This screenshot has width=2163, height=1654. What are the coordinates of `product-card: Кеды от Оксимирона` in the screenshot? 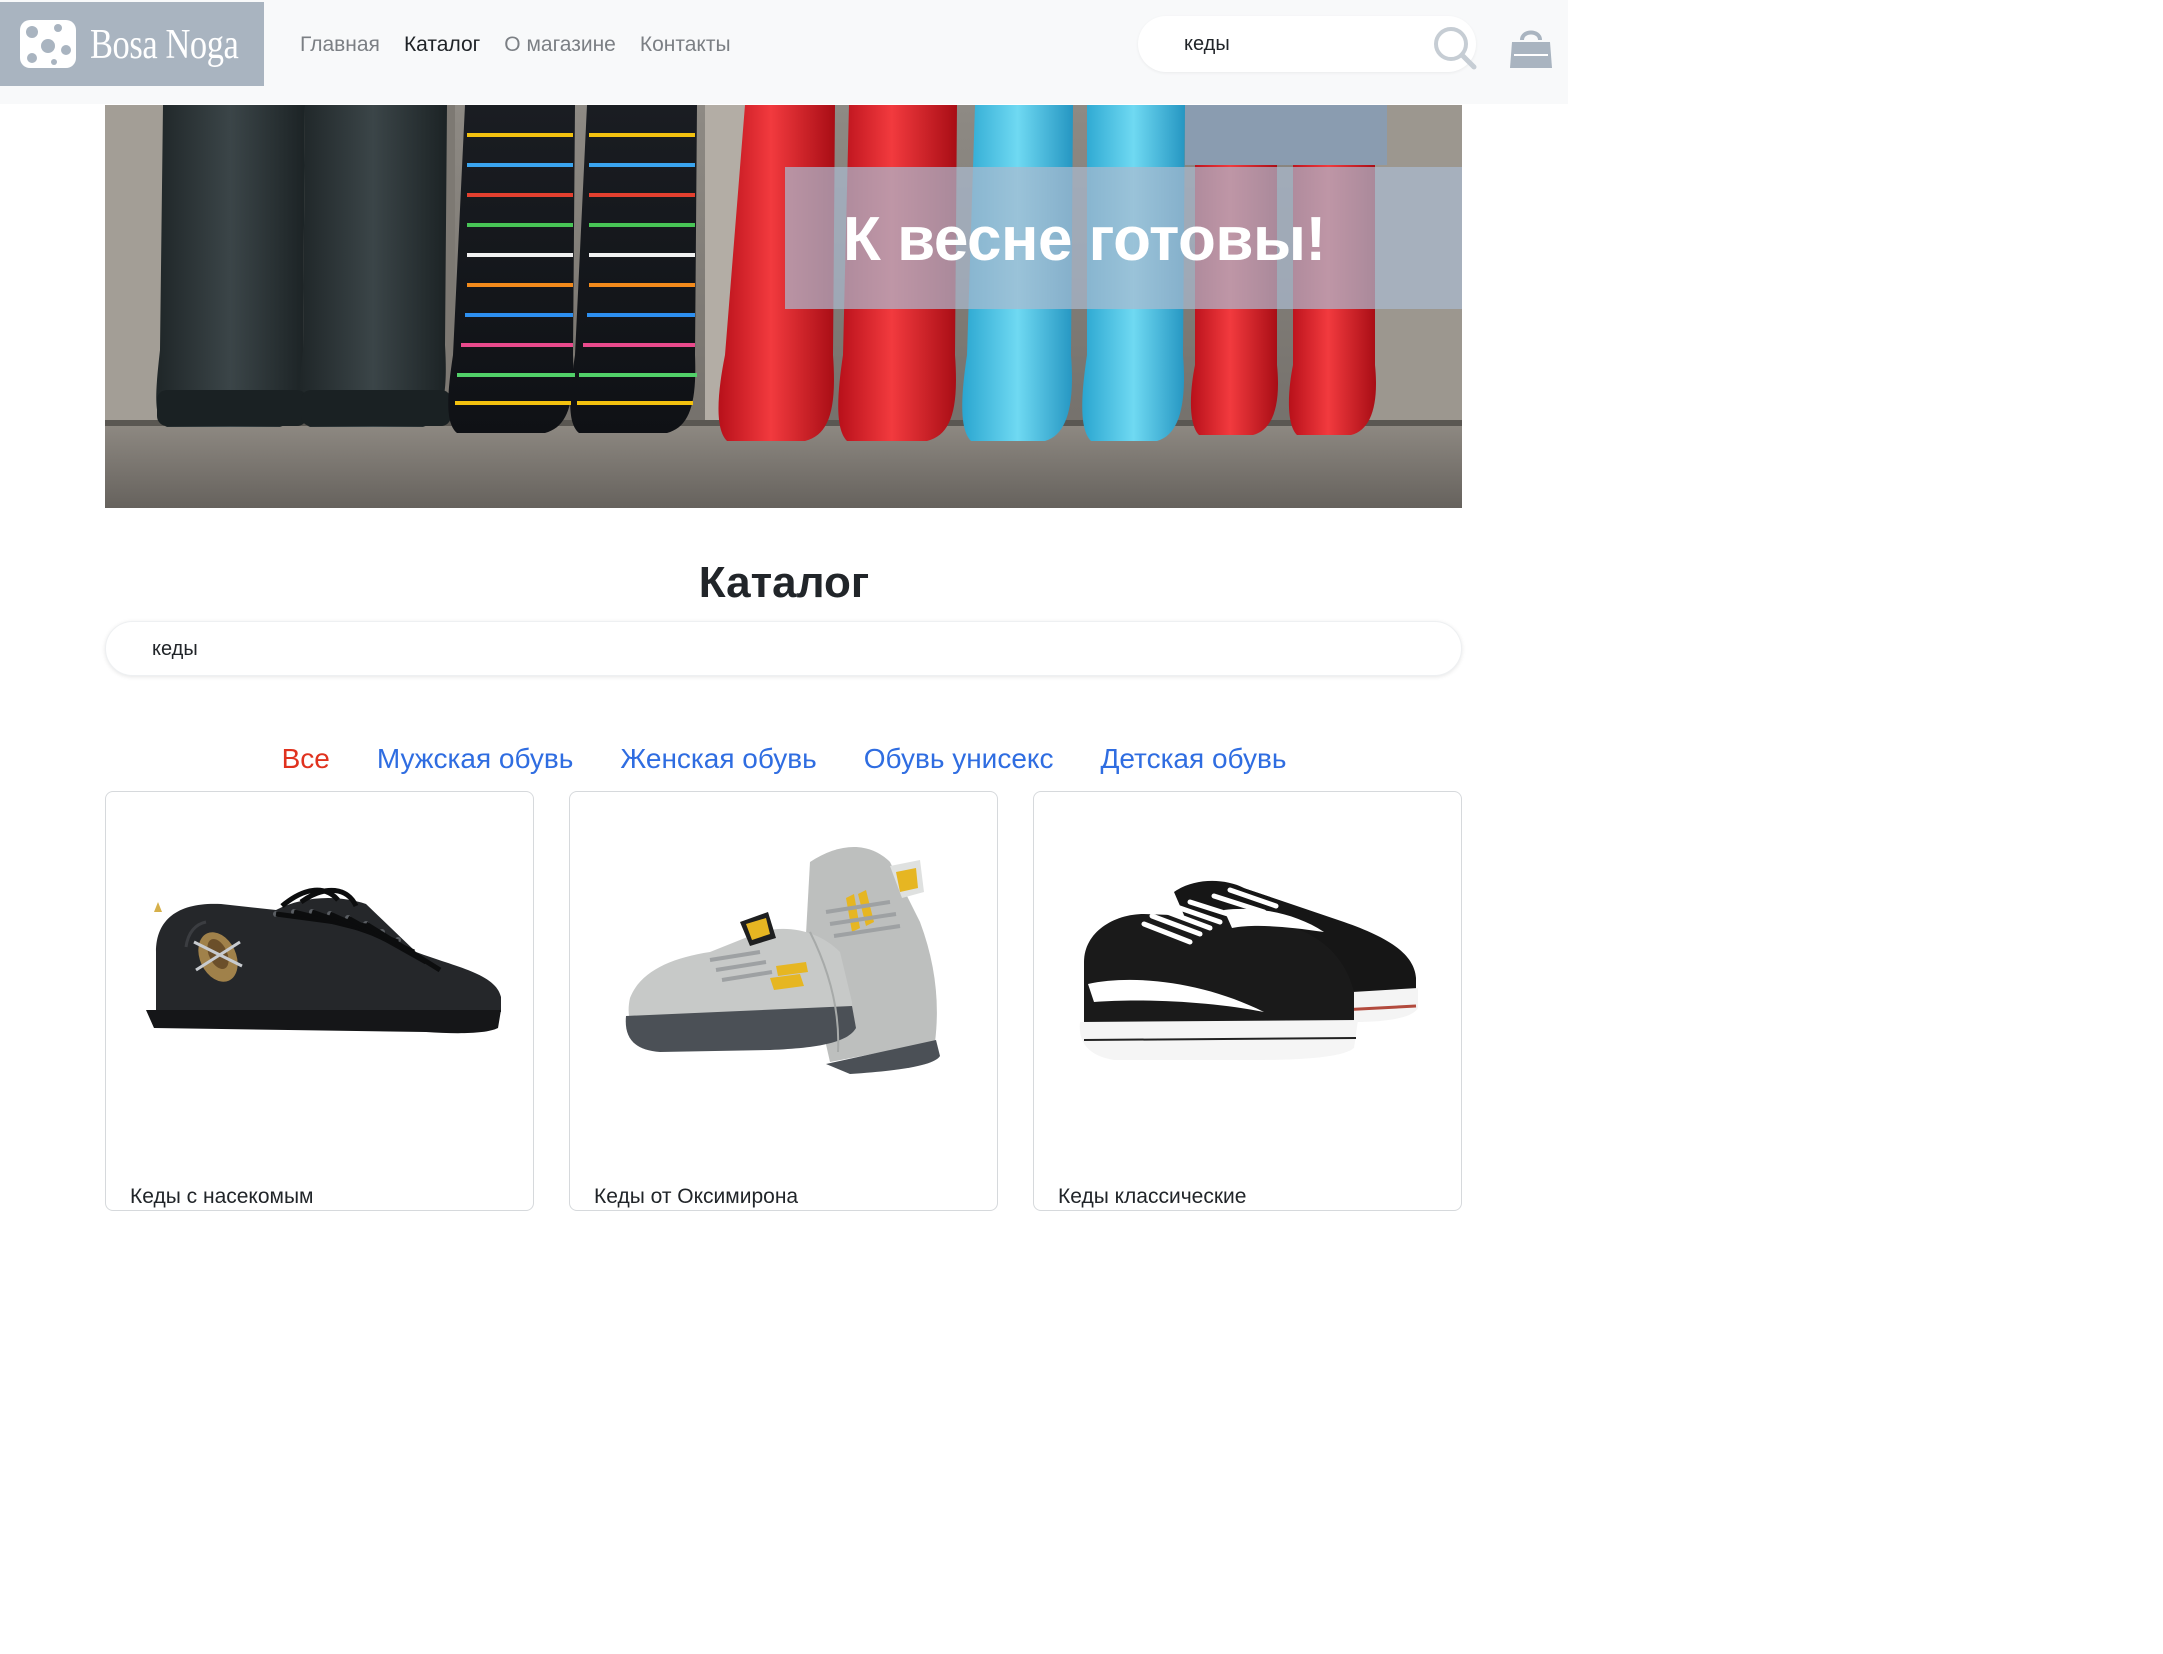 It's located at (783, 1001).